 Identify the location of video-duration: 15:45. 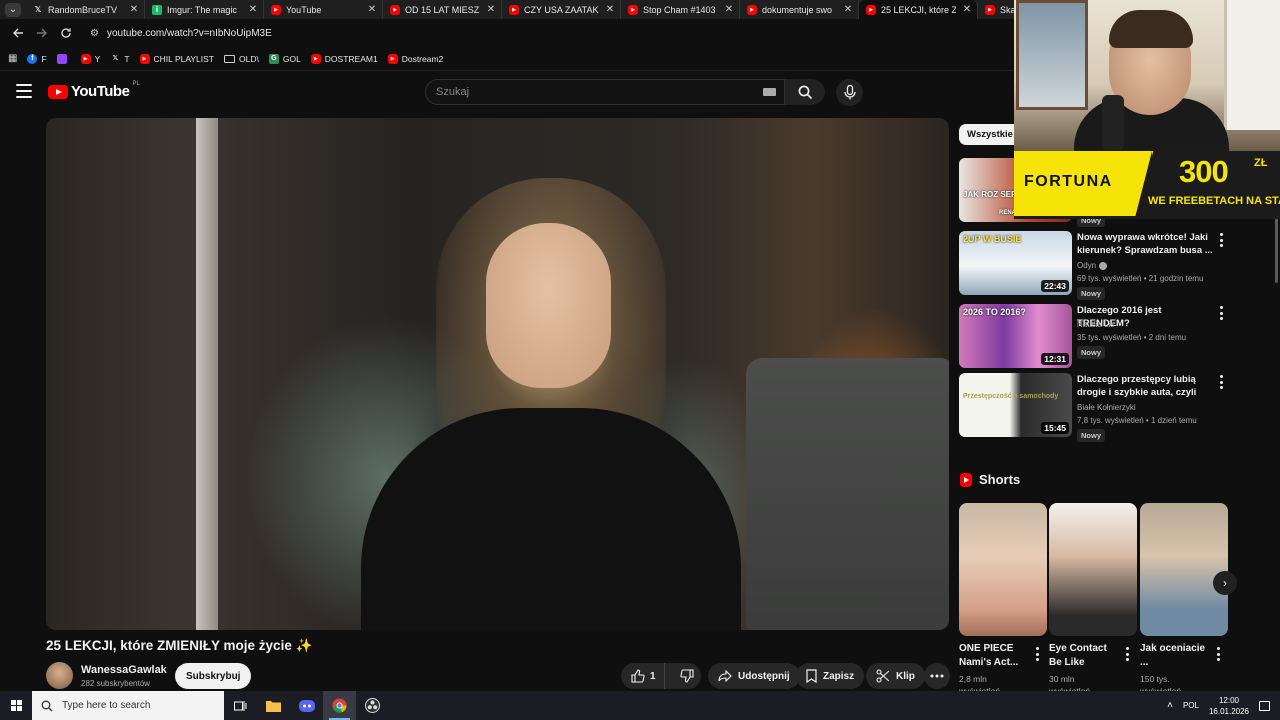
(1055, 428).